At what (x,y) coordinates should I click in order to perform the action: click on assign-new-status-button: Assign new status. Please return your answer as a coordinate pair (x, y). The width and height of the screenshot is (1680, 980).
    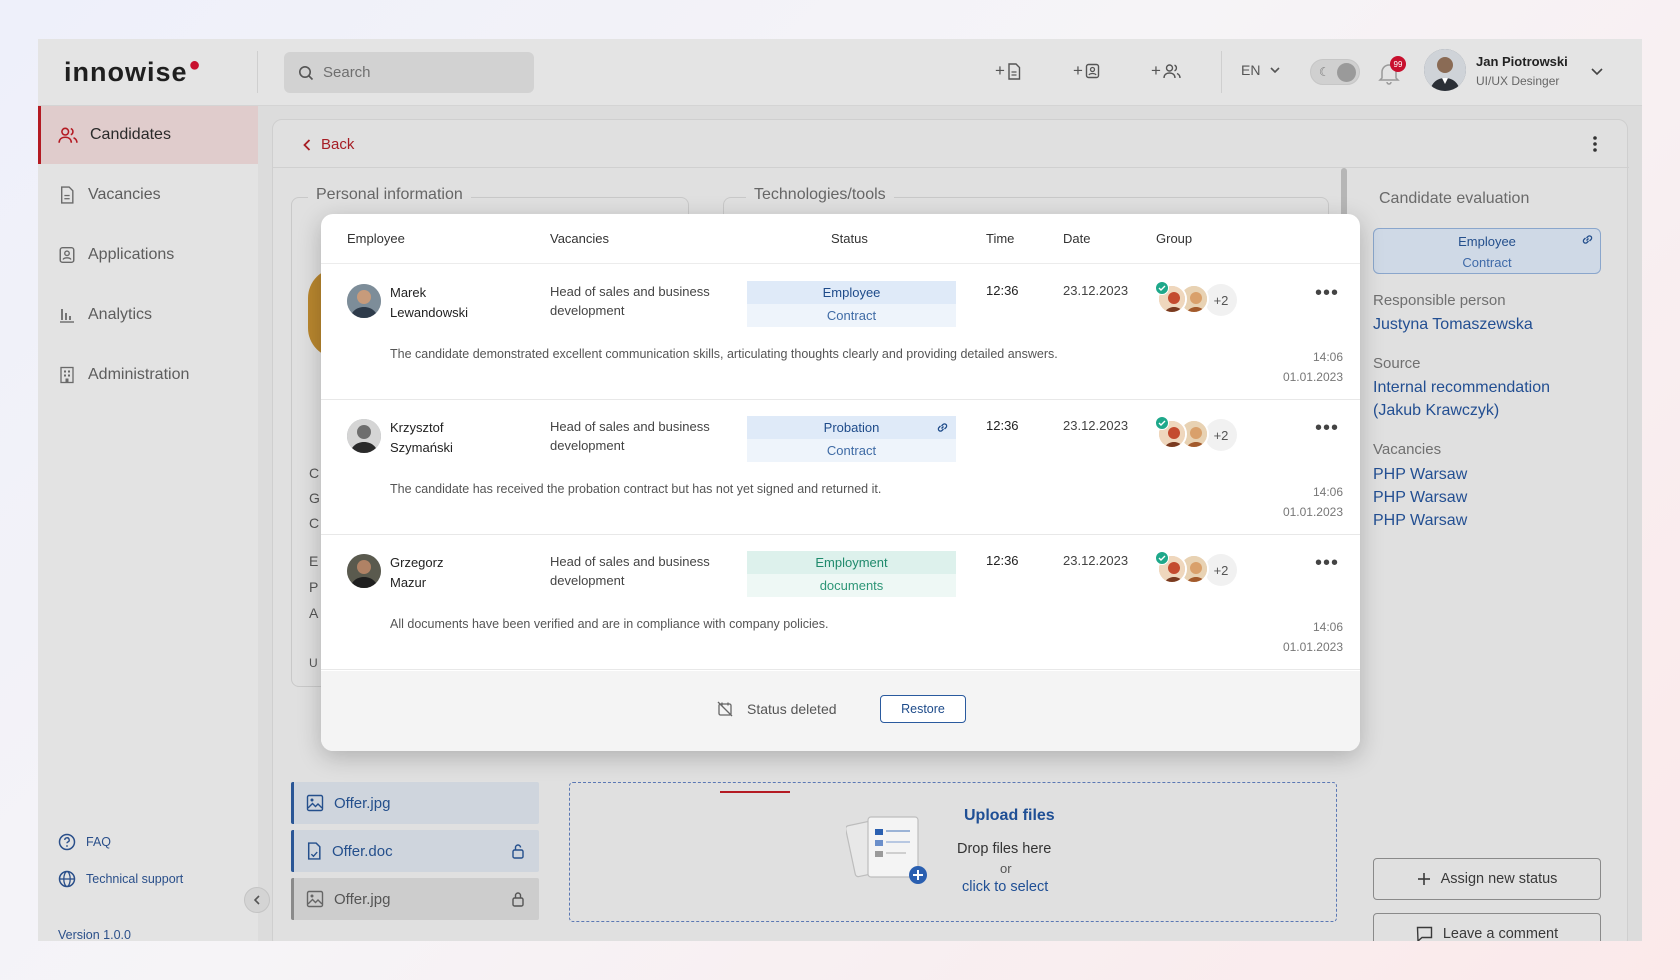
    Looking at the image, I should click on (1487, 879).